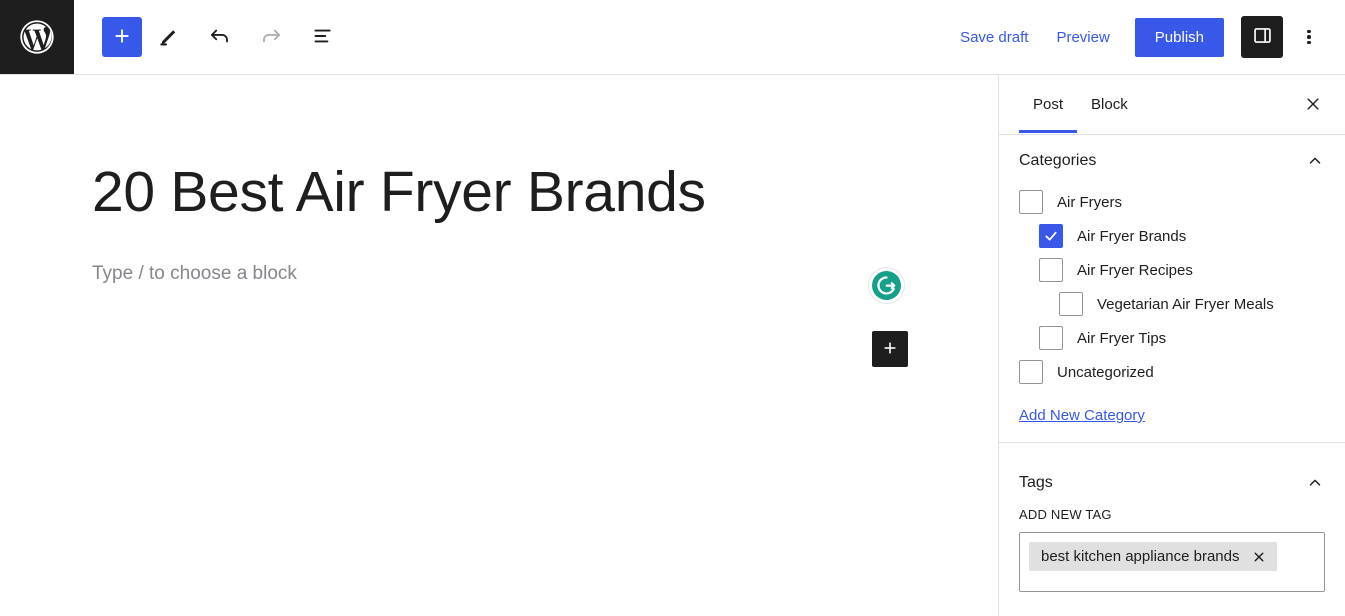 Image resolution: width=1345 pixels, height=616 pixels. Describe the element at coordinates (672, 37) in the screenshot. I see `editor-toolbar: Save draft Preview Publish` at that location.